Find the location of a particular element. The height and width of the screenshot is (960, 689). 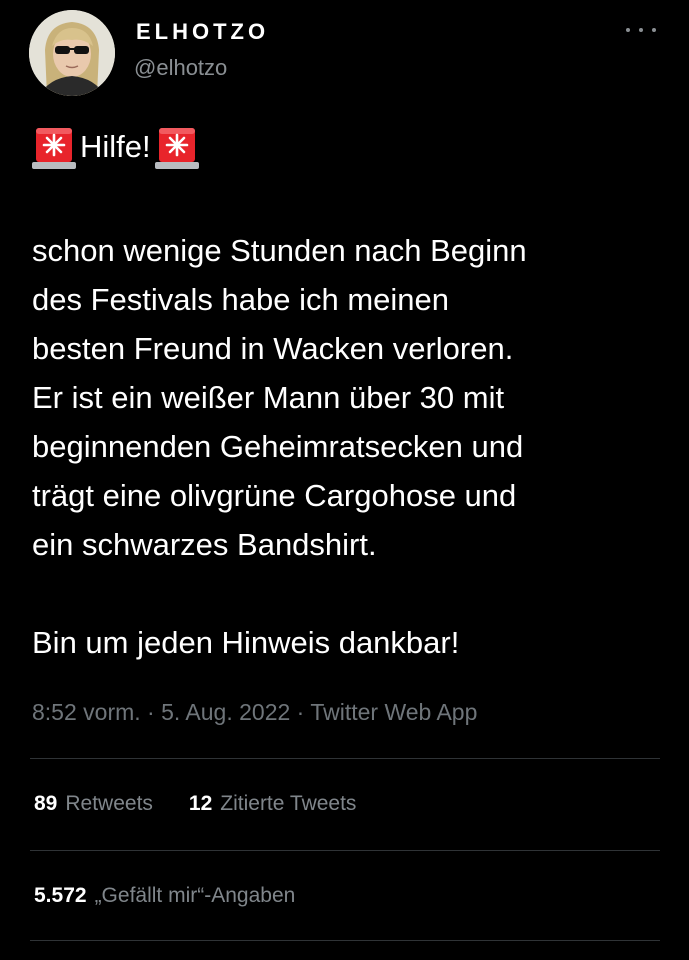

tweet-time: 8:52 vorm. is located at coordinates (86, 712).